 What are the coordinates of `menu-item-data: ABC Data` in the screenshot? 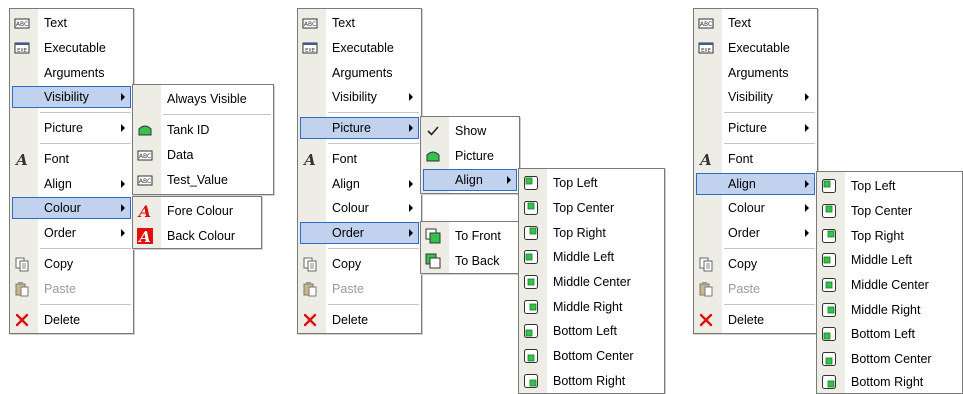 It's located at (203, 155).